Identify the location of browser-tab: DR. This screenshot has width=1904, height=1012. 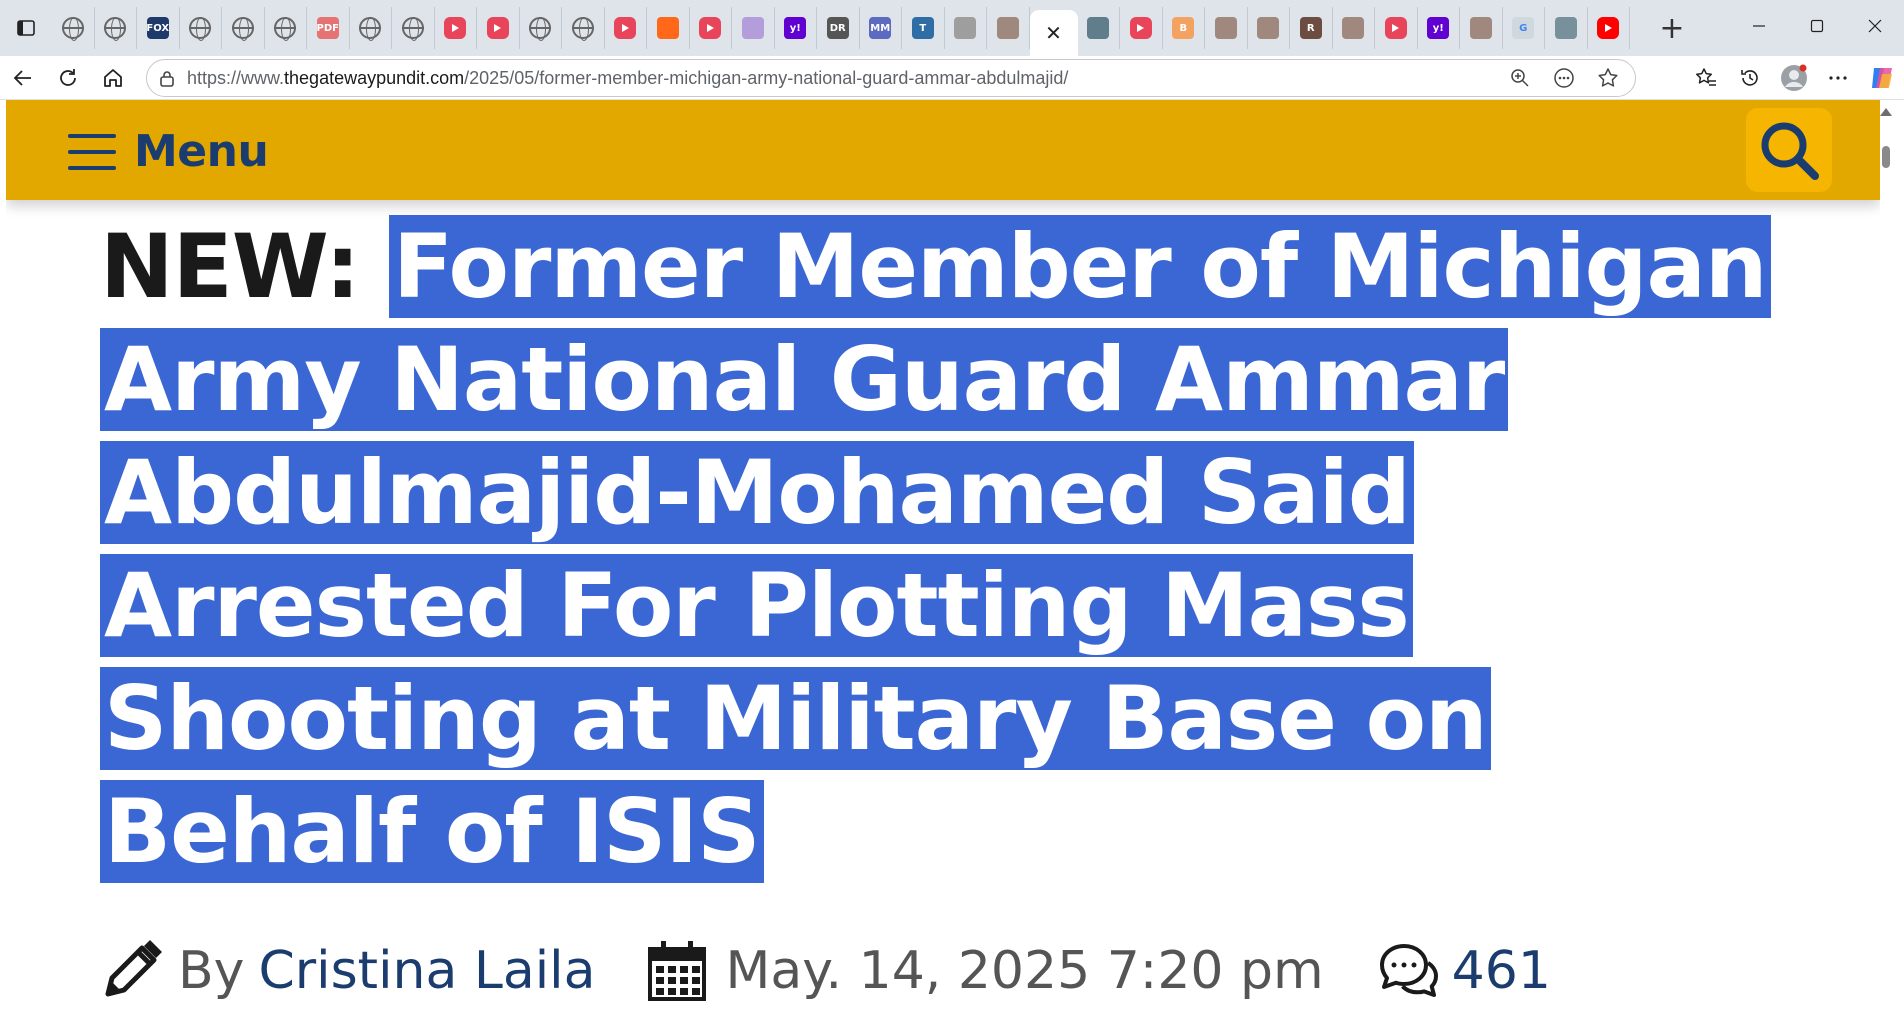
(838, 28).